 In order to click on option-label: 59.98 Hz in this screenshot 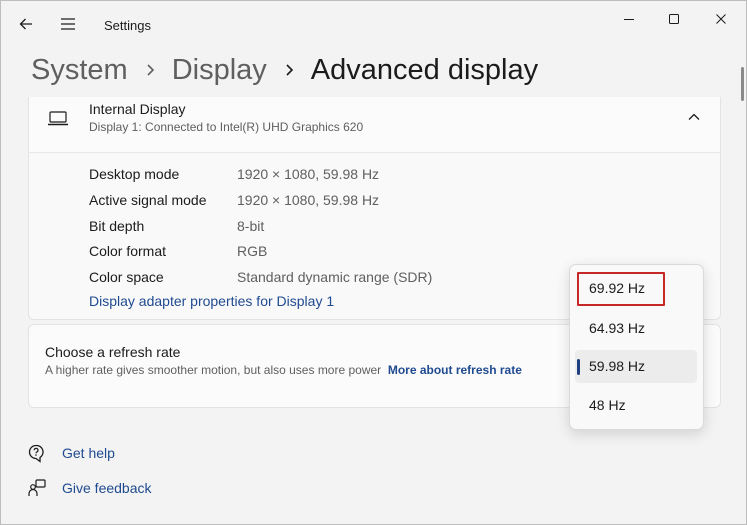, I will do `click(617, 366)`.